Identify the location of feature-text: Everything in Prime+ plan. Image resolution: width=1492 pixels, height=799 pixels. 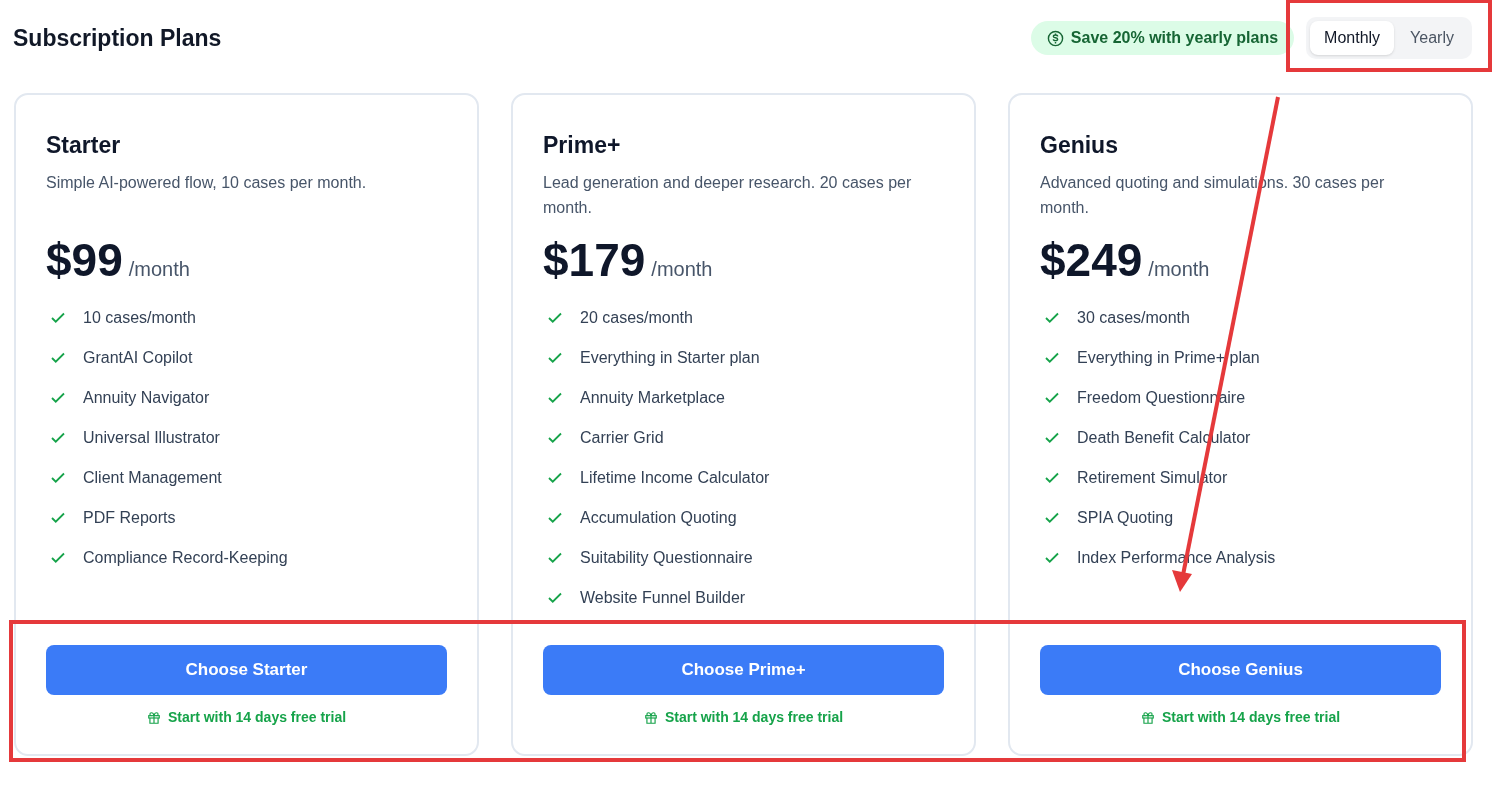
(1168, 358).